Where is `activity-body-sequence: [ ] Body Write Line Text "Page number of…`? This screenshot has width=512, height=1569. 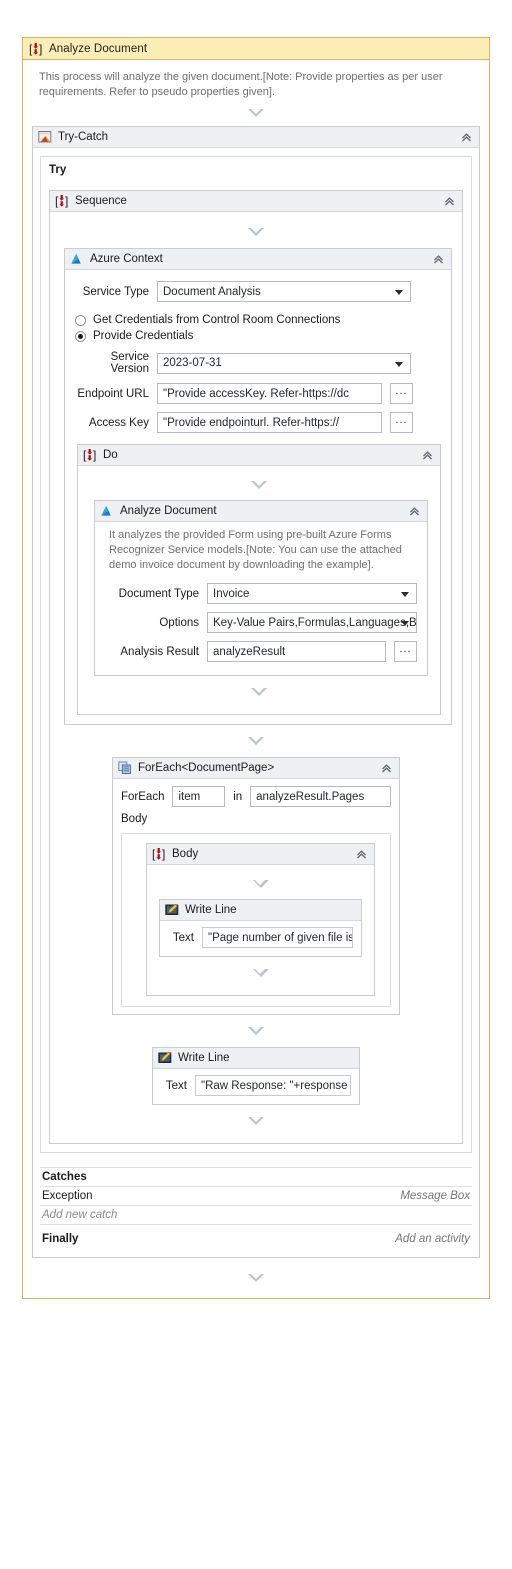
activity-body-sequence: [ ] Body Write Line Text "Page number of… is located at coordinates (260, 919).